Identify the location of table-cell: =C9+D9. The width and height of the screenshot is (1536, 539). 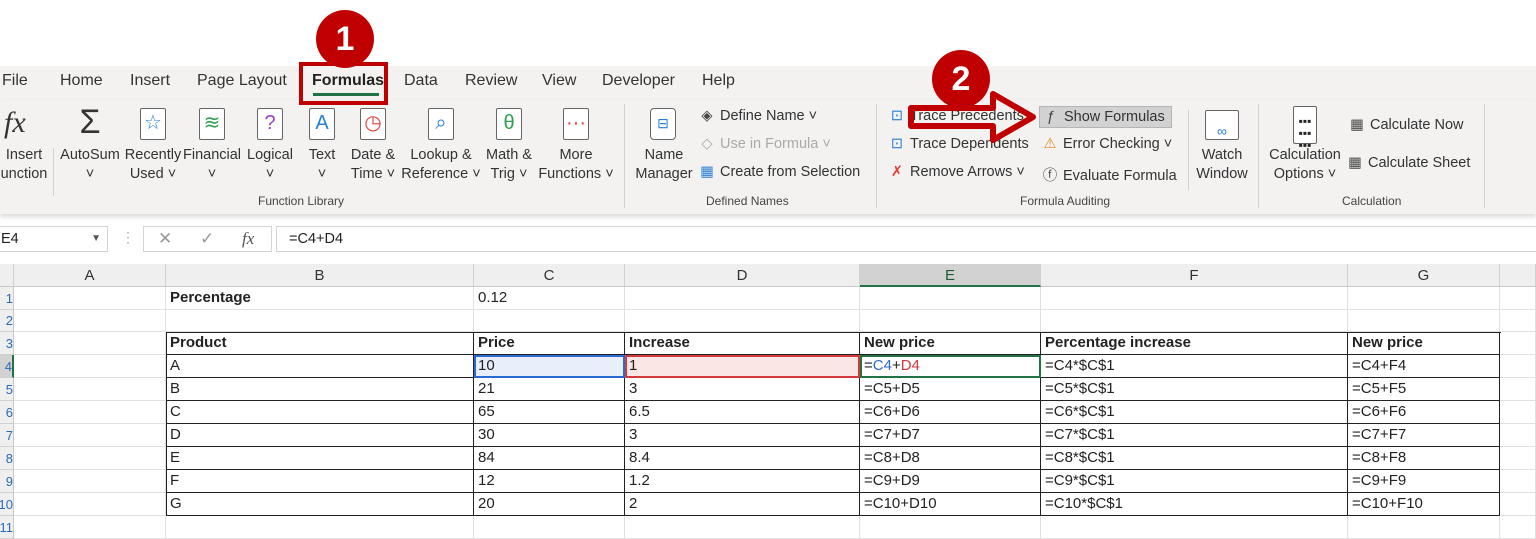
(950, 481).